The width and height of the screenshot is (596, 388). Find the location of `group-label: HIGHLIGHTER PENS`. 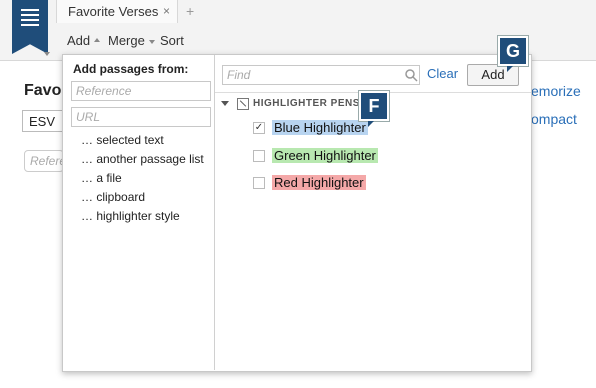

group-label: HIGHLIGHTER PENS is located at coordinates (306, 103).